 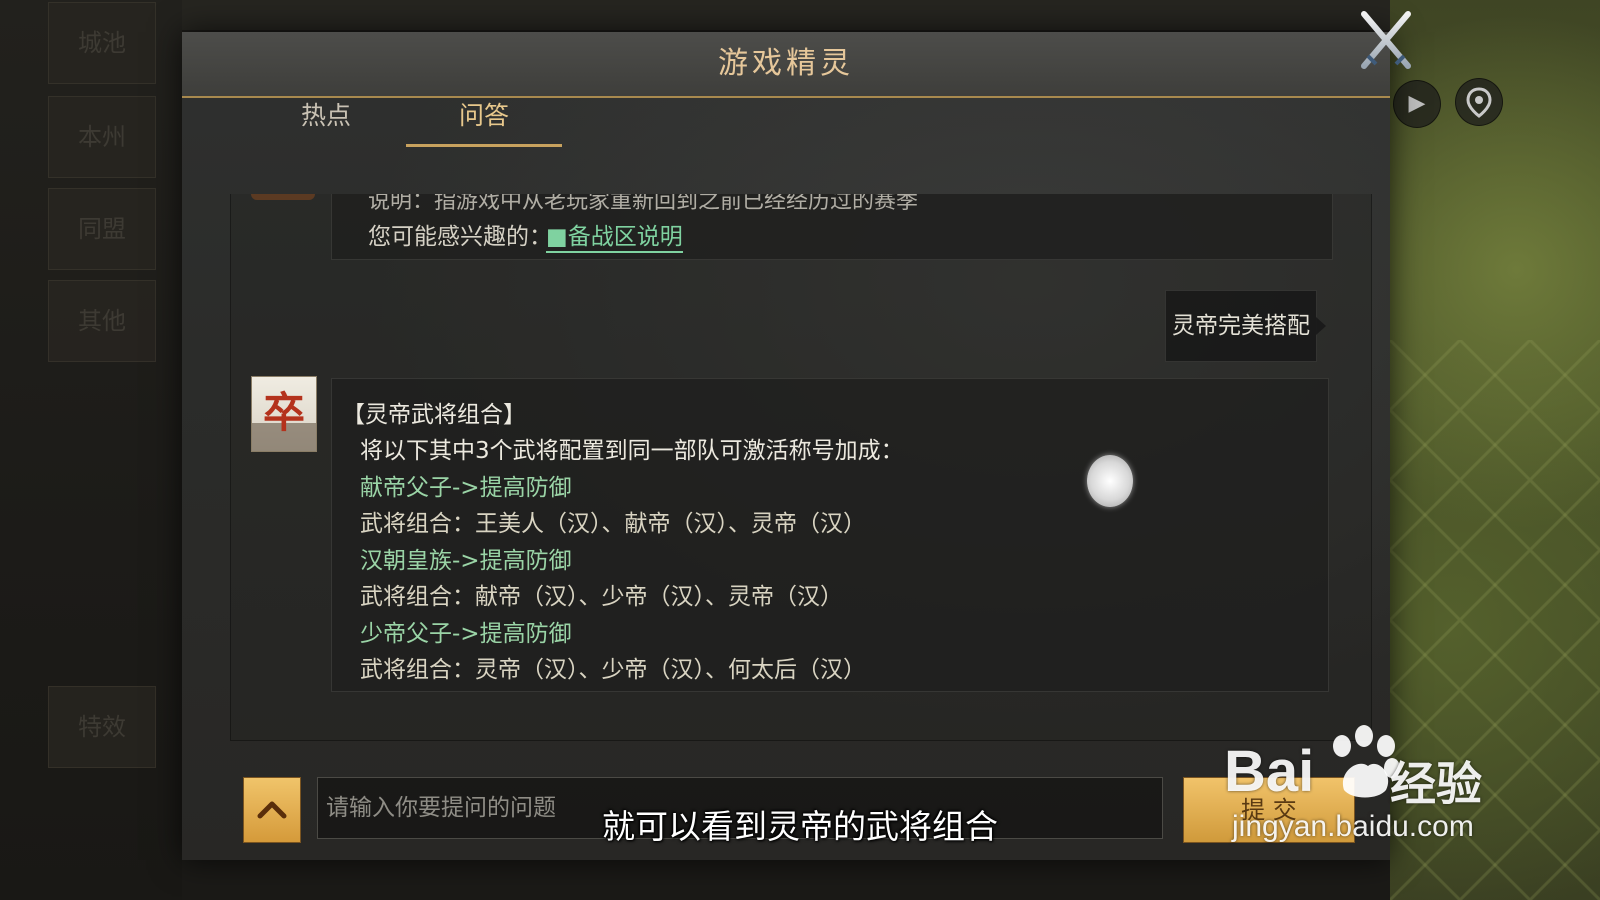 What do you see at coordinates (786, 15) in the screenshot?
I see `background-top-strip` at bounding box center [786, 15].